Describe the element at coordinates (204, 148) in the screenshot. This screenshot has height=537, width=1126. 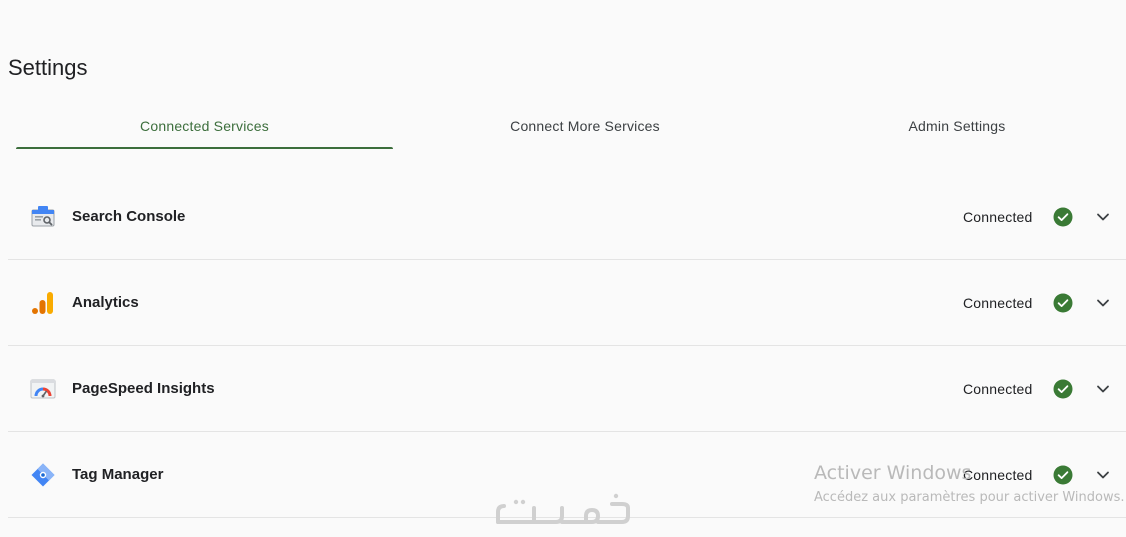
I see `active-tab-indicator` at that location.